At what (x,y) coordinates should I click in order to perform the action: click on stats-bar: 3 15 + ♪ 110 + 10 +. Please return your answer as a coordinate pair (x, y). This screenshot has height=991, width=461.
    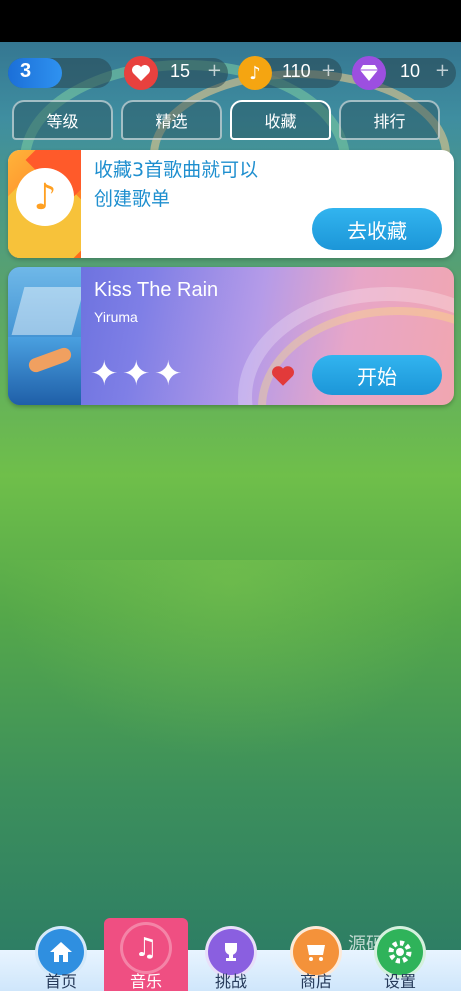
    Looking at the image, I should click on (230, 73).